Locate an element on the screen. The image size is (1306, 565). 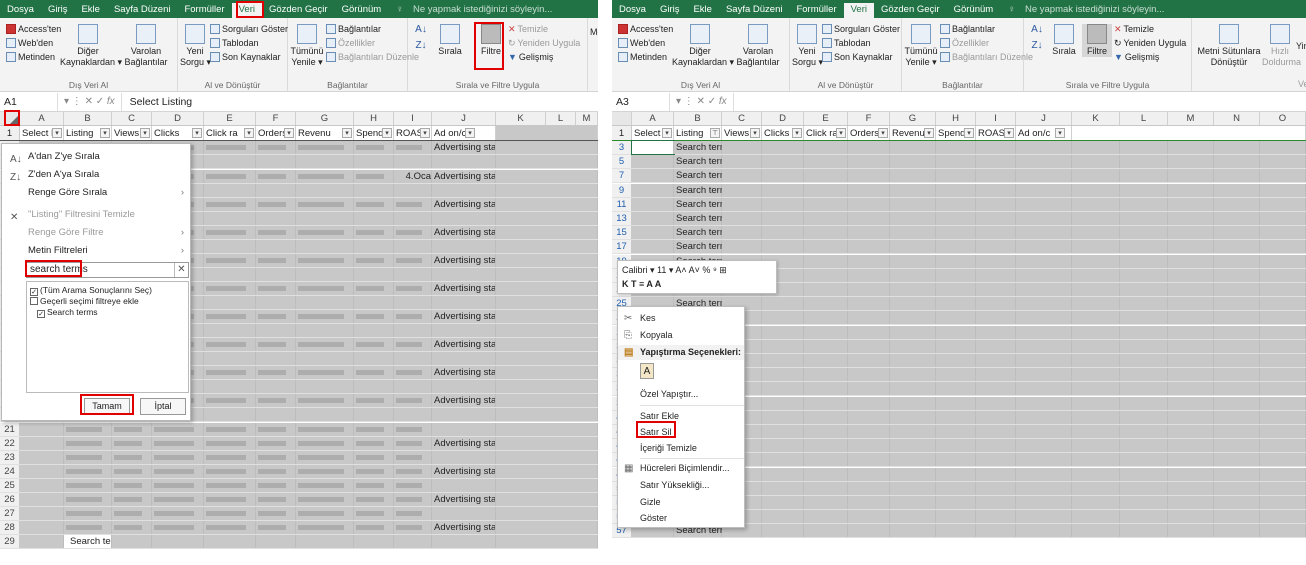
tab-formuller: Formüller is located at coordinates (204, 9).